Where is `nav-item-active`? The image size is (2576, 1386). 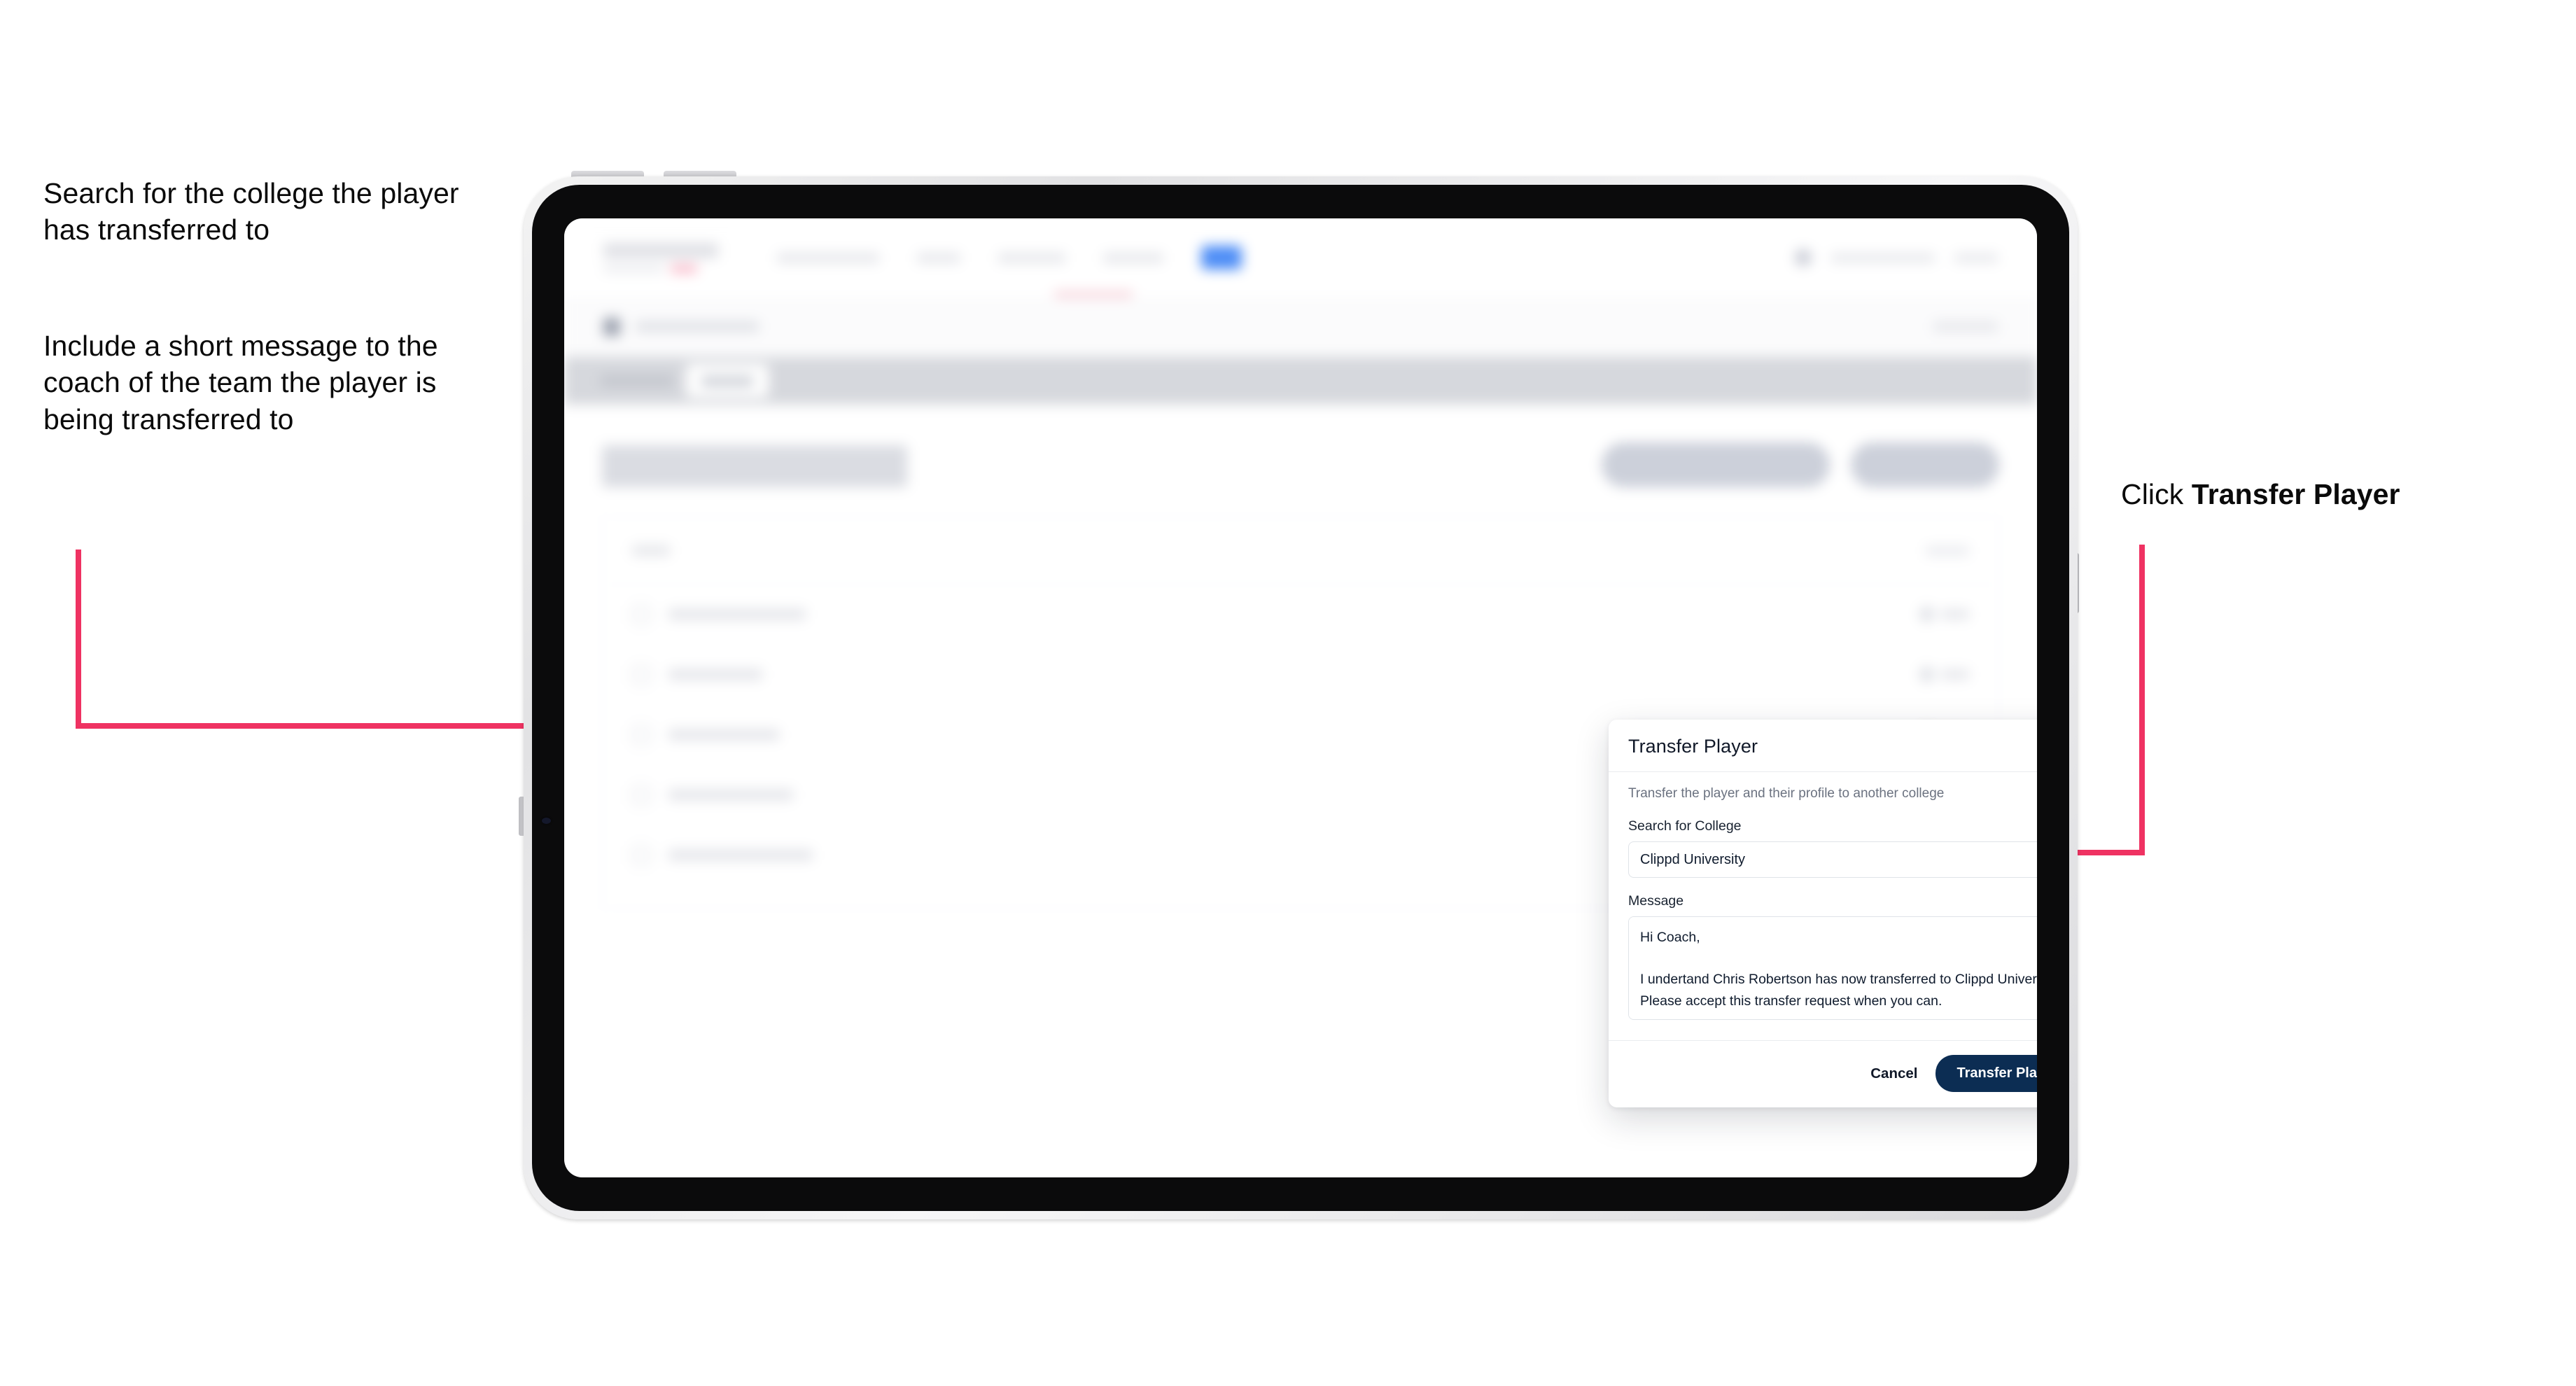 nav-item-active is located at coordinates (1221, 258).